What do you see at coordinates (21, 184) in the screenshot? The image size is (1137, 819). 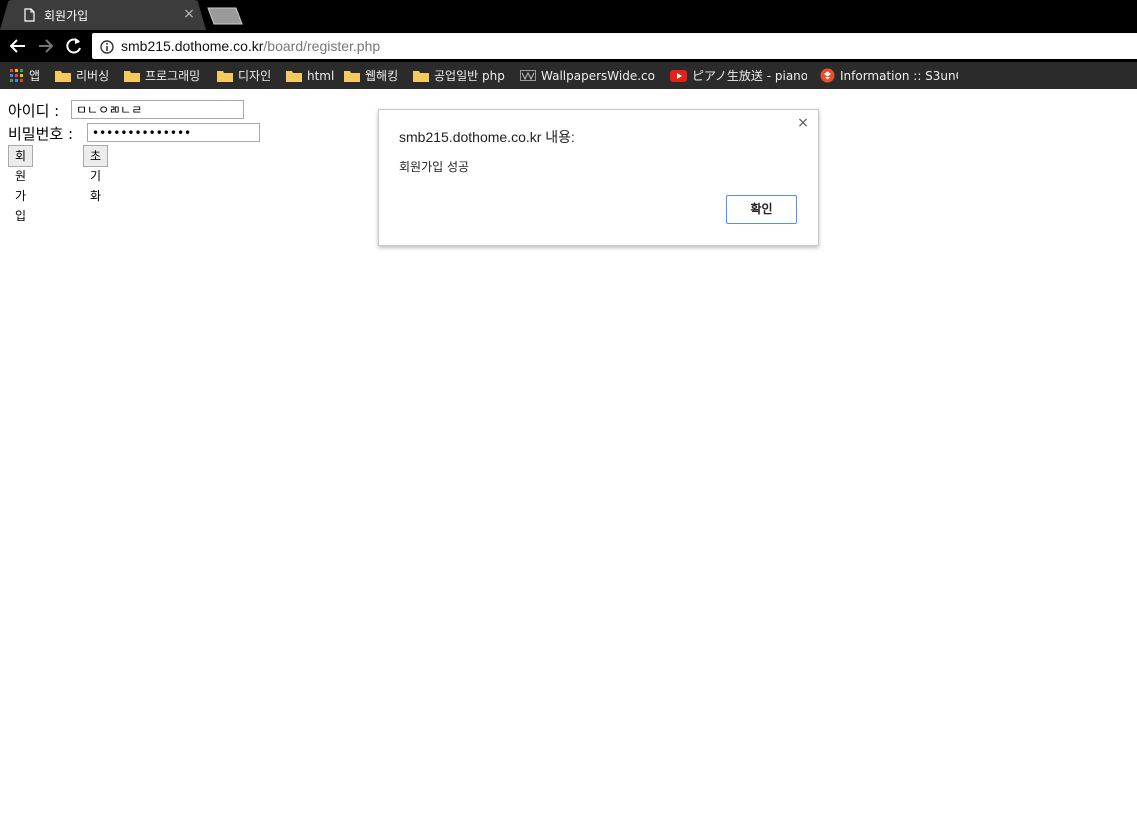 I see `register-submit-button: 회원가입` at bounding box center [21, 184].